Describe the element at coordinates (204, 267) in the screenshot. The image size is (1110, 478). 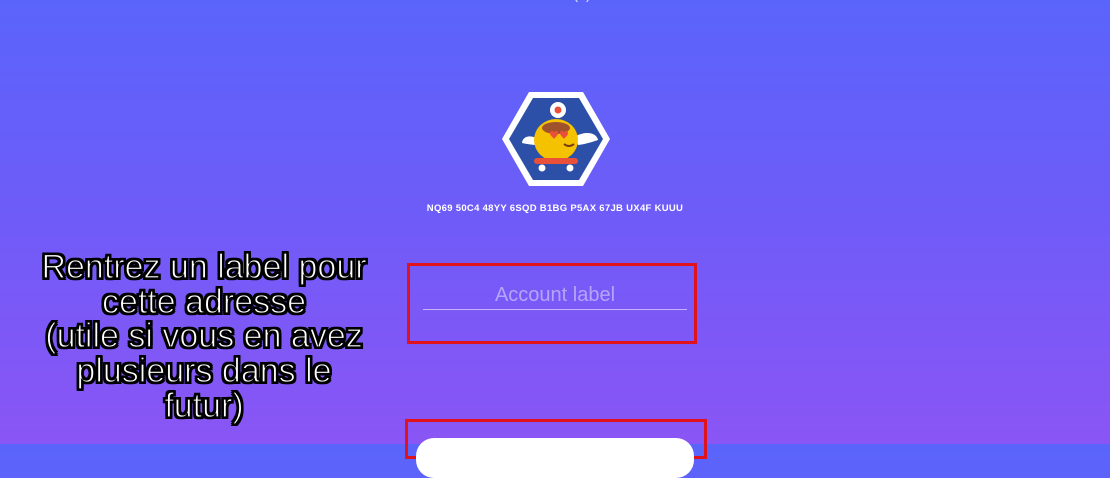
I see `annotation-line: Rentrez un label pour` at that location.